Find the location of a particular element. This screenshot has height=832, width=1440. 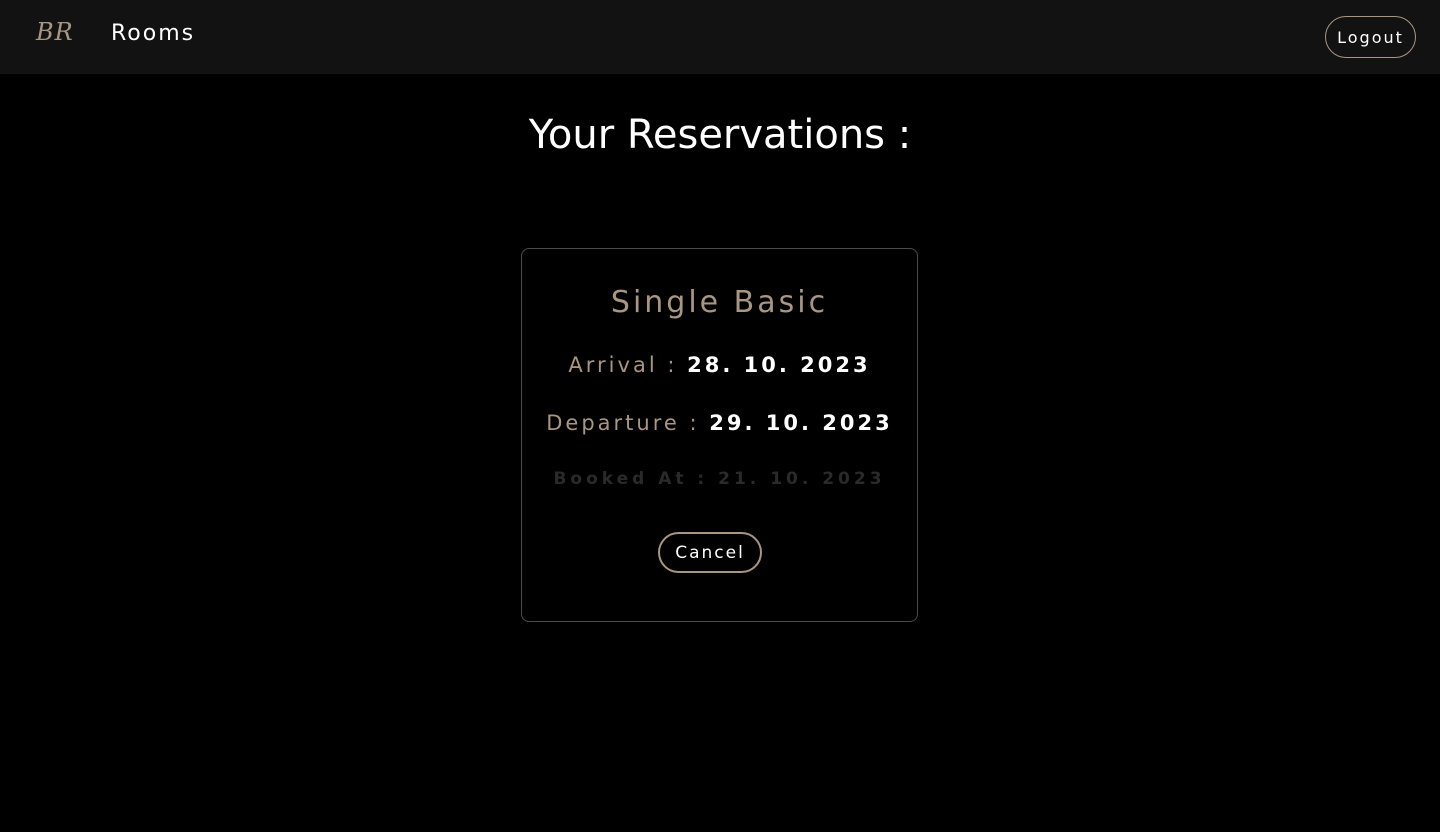

nav-link-rooms: Rooms is located at coordinates (153, 33).